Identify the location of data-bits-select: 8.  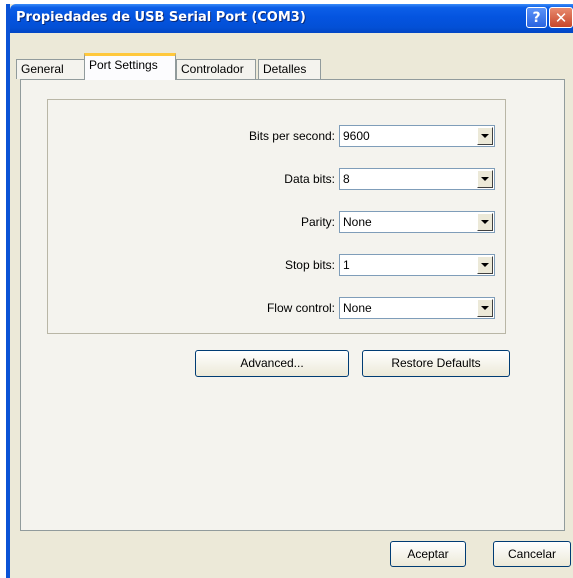
(417, 179).